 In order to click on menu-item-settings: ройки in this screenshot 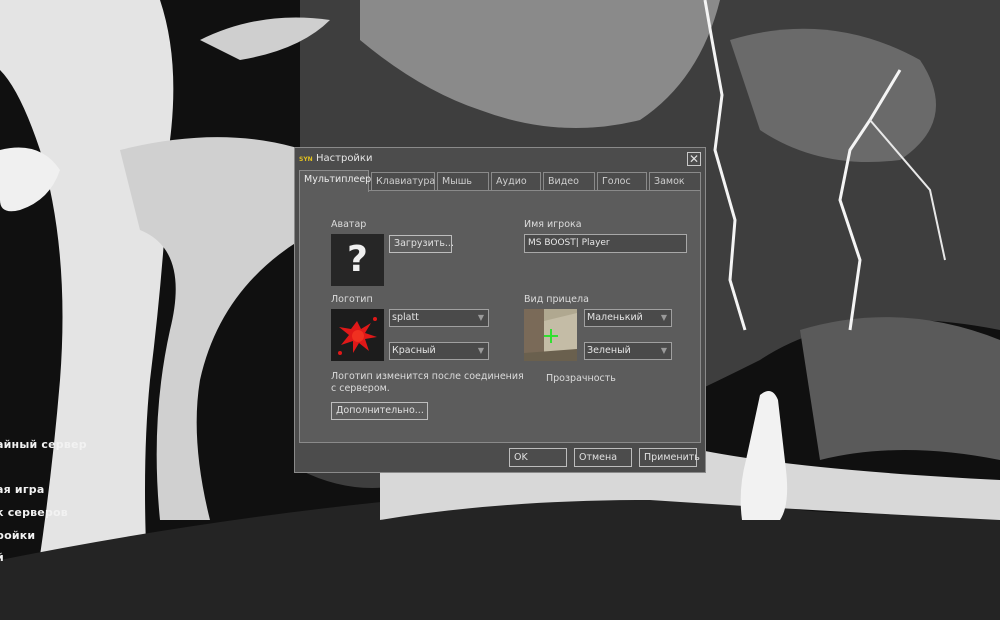, I will do `click(17, 535)`.